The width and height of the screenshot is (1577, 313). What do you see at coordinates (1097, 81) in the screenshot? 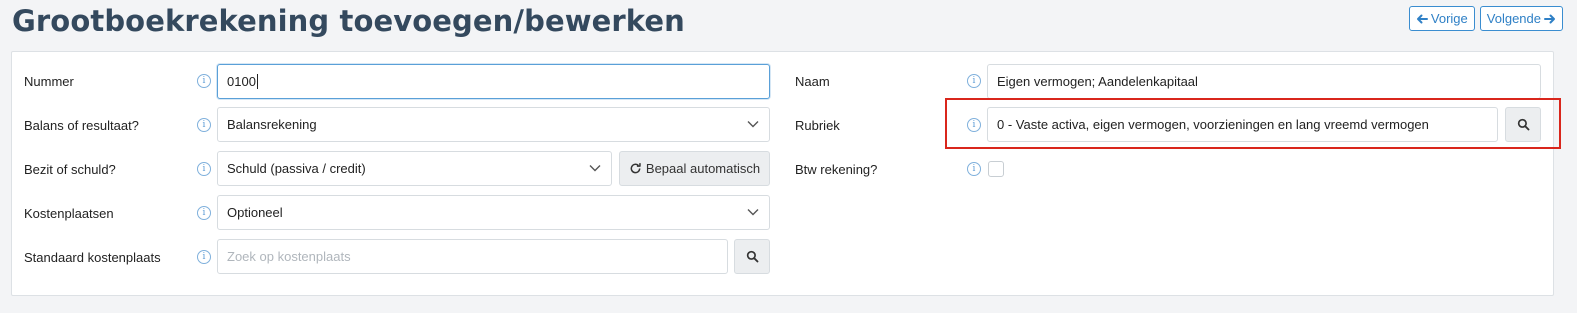
I see `naam-value: Eigen vermogen; Aandelenkapitaal` at bounding box center [1097, 81].